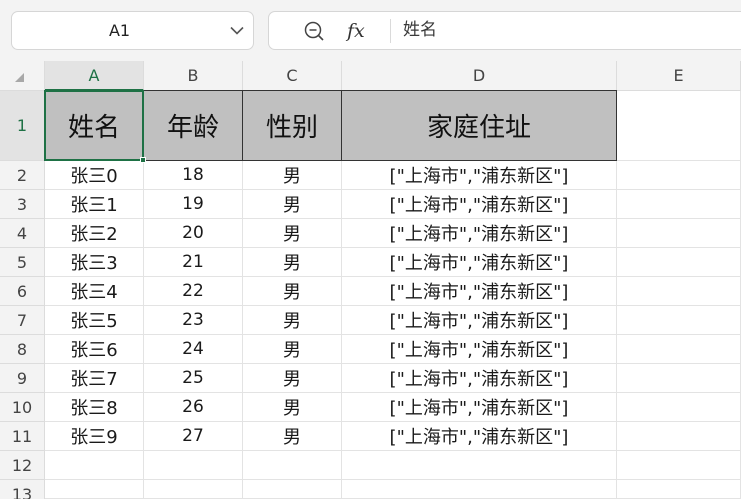 The width and height of the screenshot is (741, 499). I want to click on row-header-2: 2, so click(22, 175).